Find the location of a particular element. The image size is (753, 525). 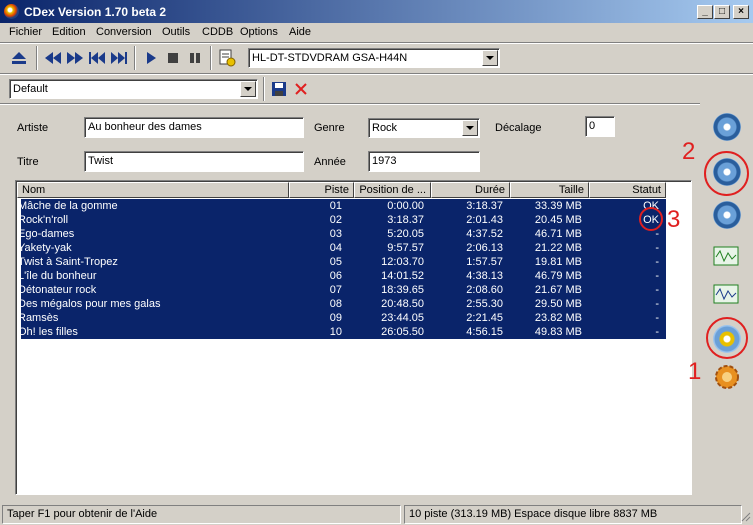

cd-waveform-icon is located at coordinates (727, 127).